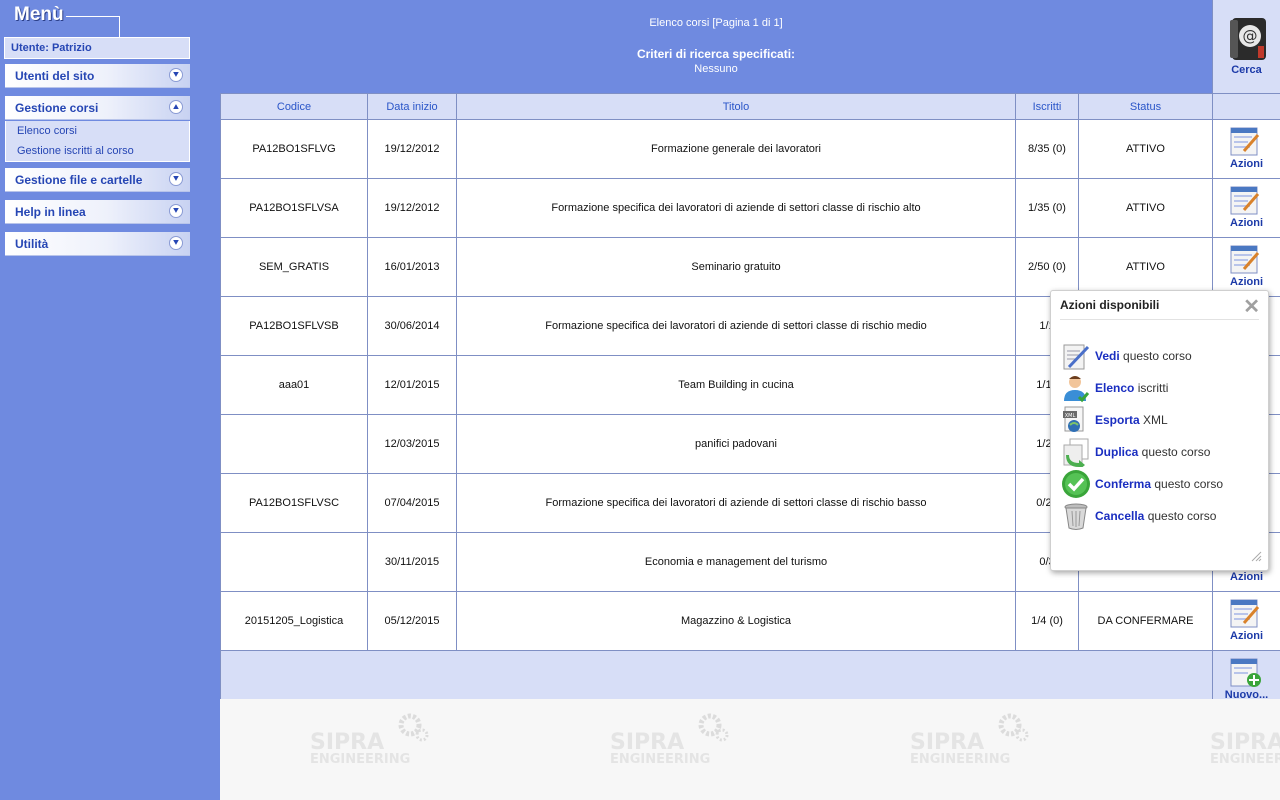 Image resolution: width=1280 pixels, height=800 pixels. I want to click on popup-action-esporta: XML Esporta XML, so click(1161, 420).